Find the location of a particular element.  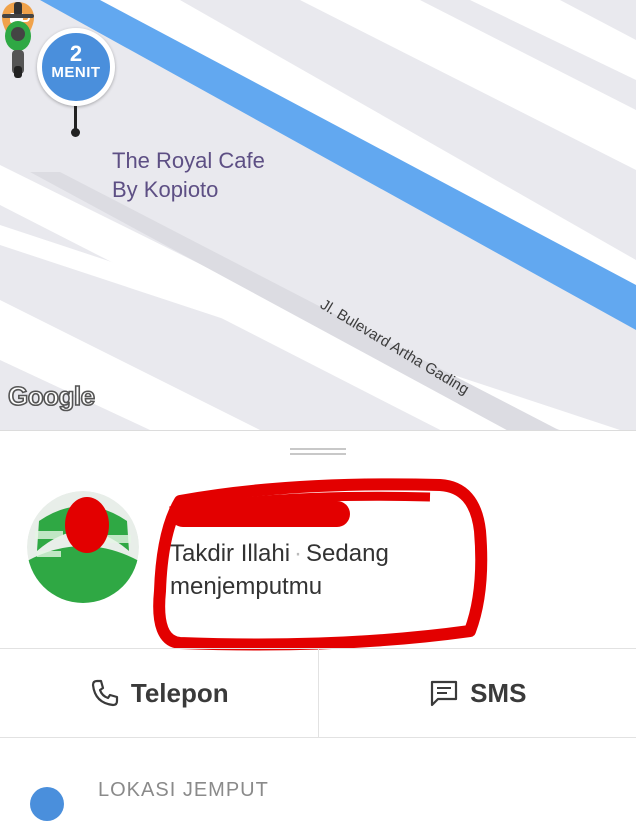

eta-unit: MENIT is located at coordinates (76, 73).